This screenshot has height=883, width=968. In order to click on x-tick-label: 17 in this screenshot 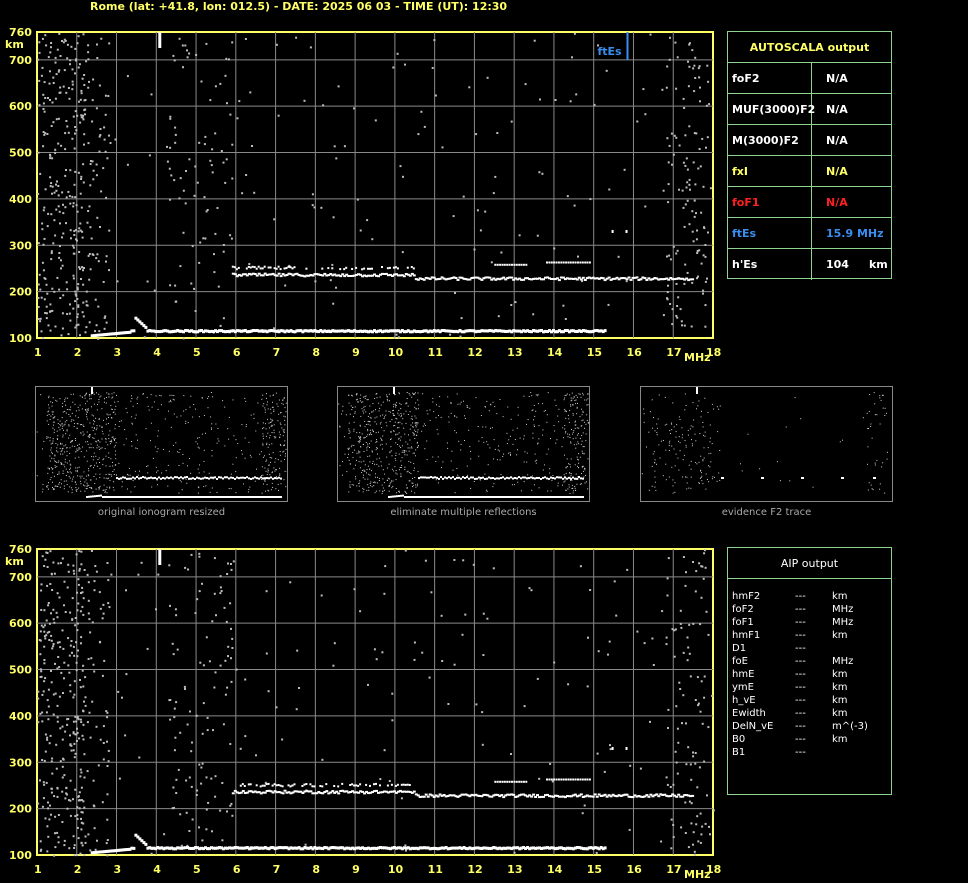, I will do `click(673, 352)`.